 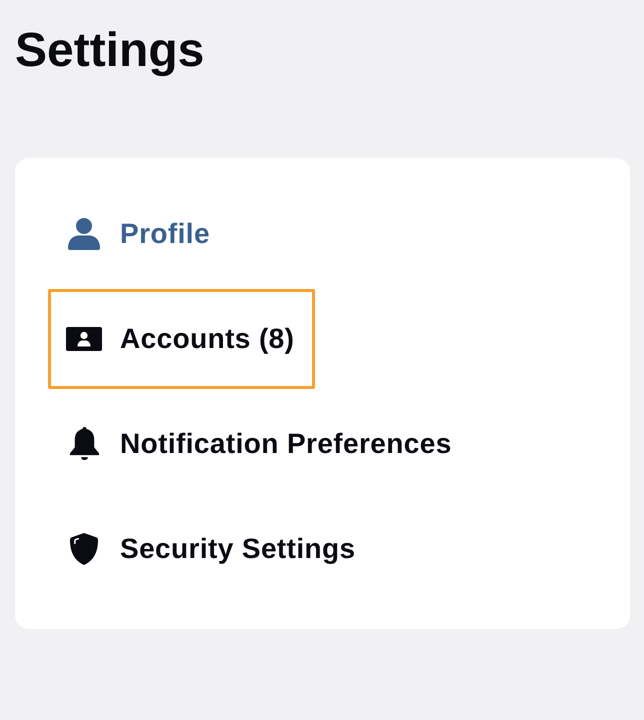 What do you see at coordinates (84, 443) in the screenshot?
I see `bell-icon` at bounding box center [84, 443].